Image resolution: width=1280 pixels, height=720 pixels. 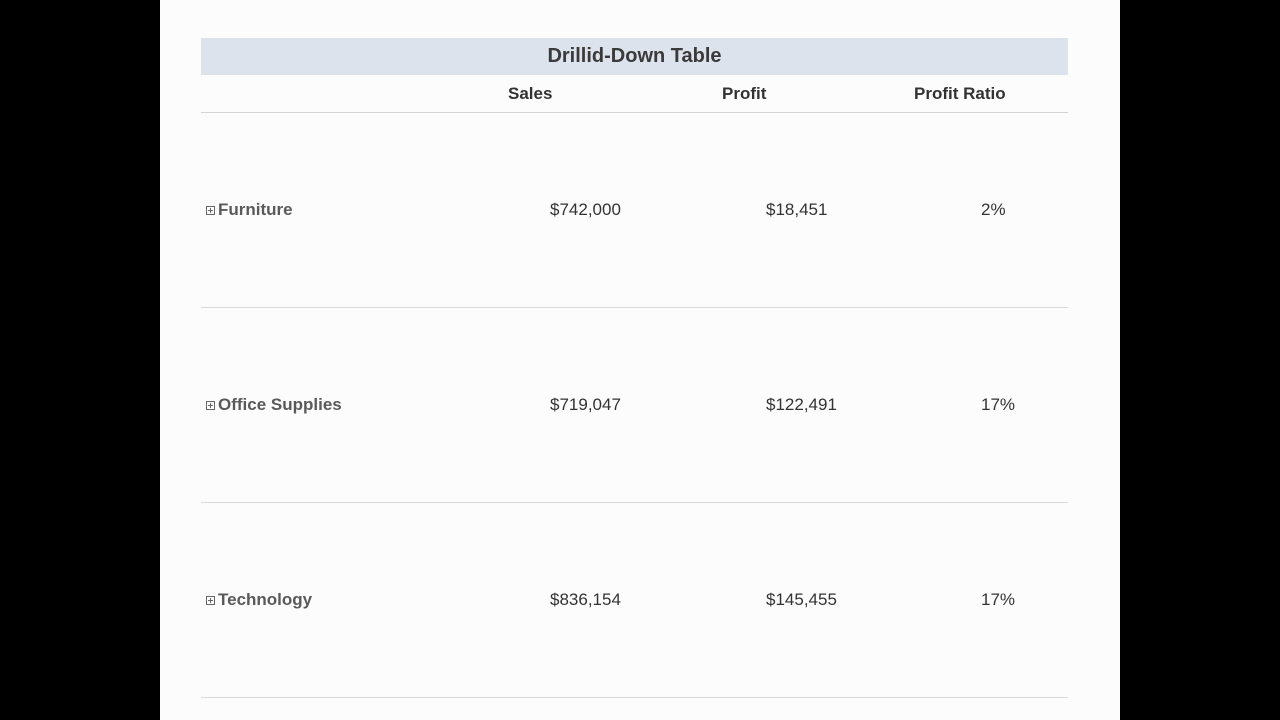 I want to click on column-header-sales: Sales, so click(x=530, y=94).